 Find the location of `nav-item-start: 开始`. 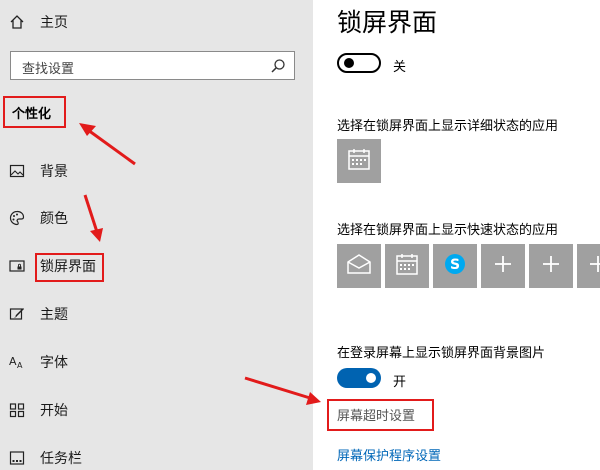

nav-item-start: 开始 is located at coordinates (156, 410).